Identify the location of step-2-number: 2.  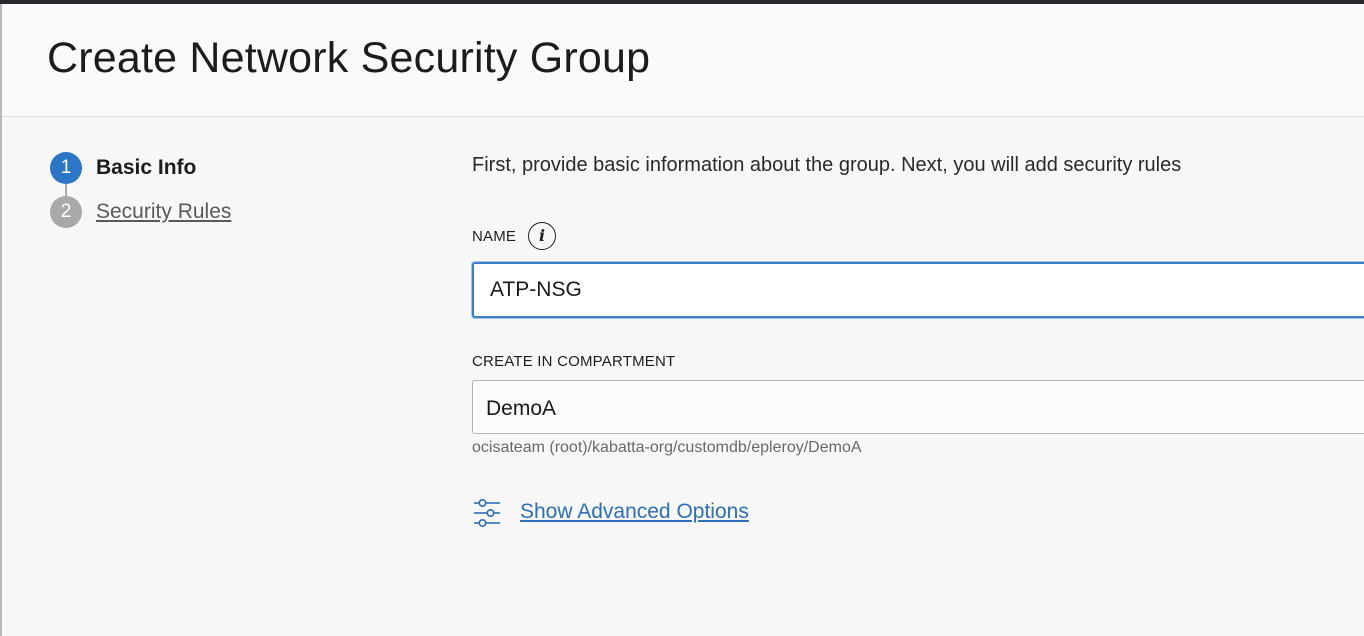
(66, 212).